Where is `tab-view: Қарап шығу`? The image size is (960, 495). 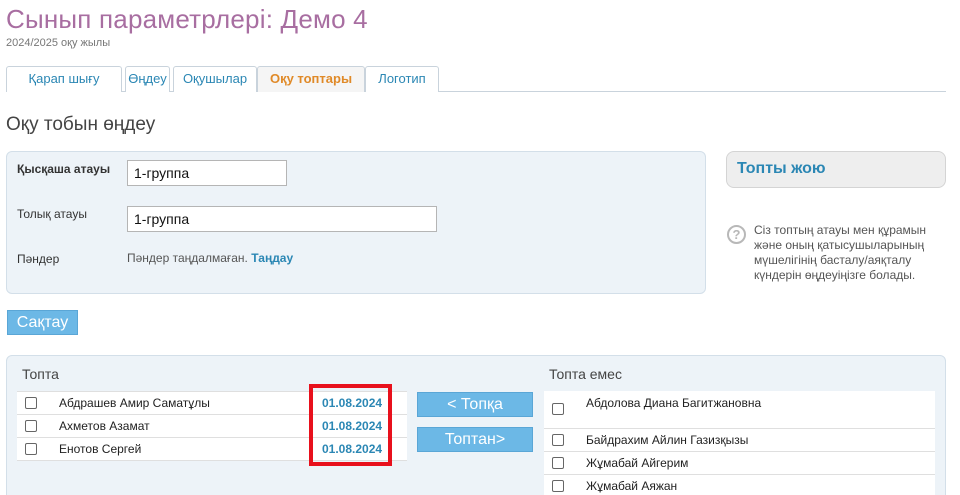
tab-view: Қарап шығу is located at coordinates (64, 79).